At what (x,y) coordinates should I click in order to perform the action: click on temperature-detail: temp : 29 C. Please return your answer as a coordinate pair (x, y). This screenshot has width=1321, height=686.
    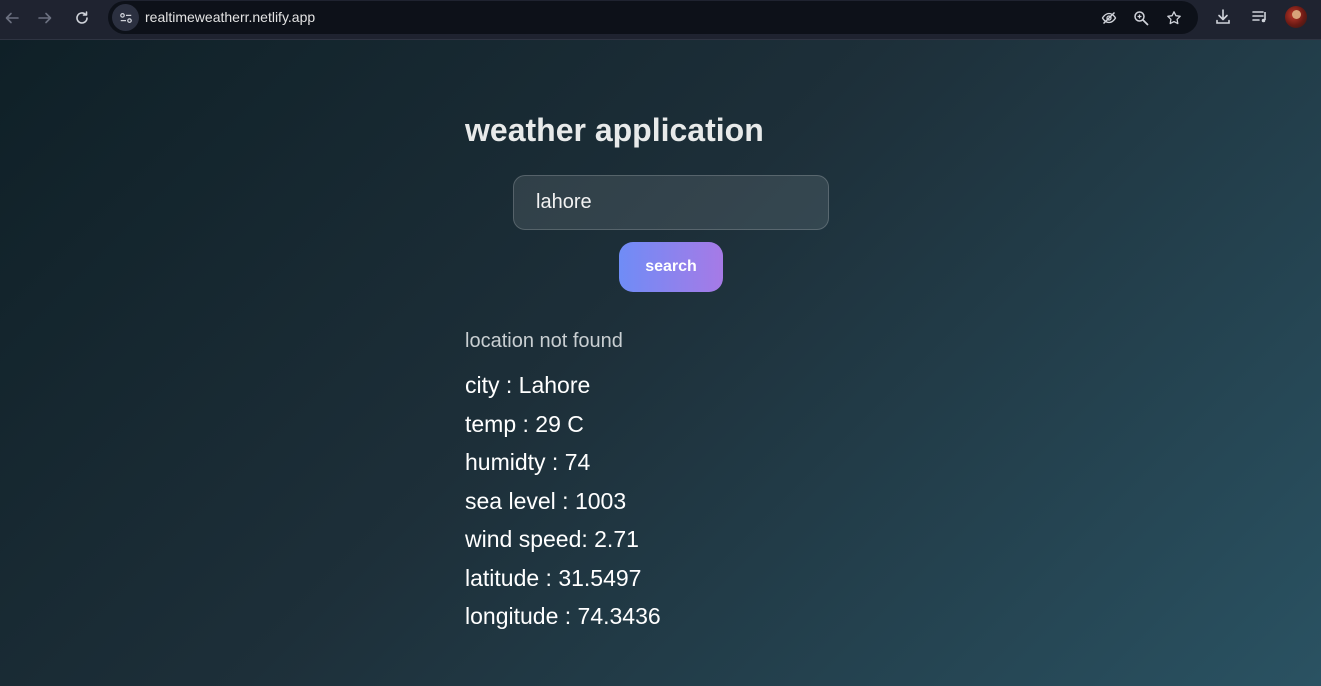
    Looking at the image, I should click on (524, 423).